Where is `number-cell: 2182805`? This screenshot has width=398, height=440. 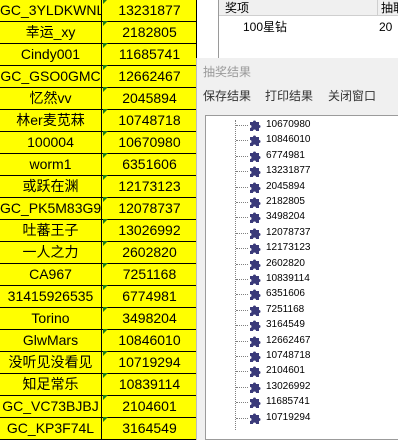
number-cell: 2182805 is located at coordinates (149, 32).